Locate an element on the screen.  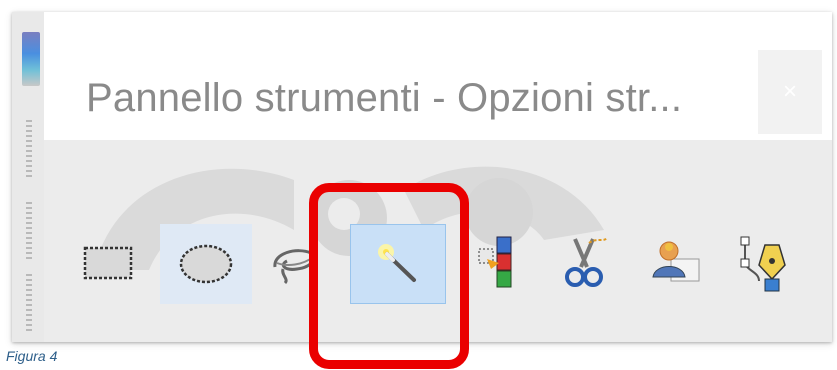
ellipse-select-icon is located at coordinates (206, 264).